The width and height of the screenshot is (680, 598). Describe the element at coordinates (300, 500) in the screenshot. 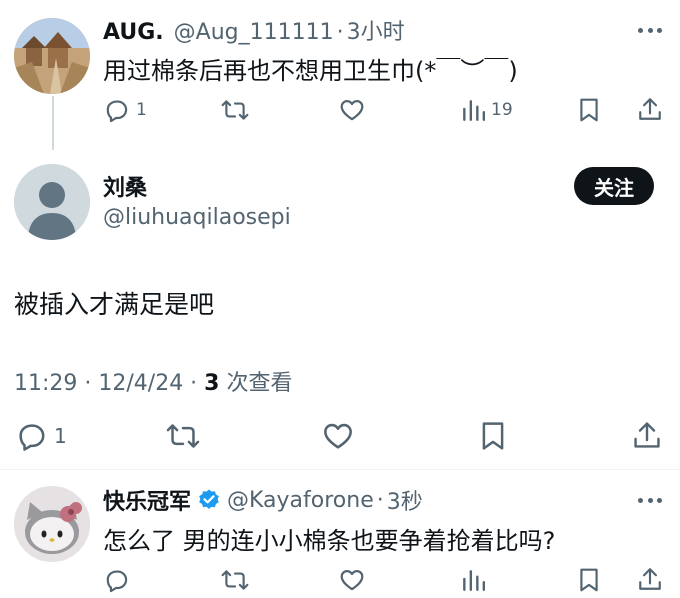

I see `user-handle: @Kayaforone` at that location.